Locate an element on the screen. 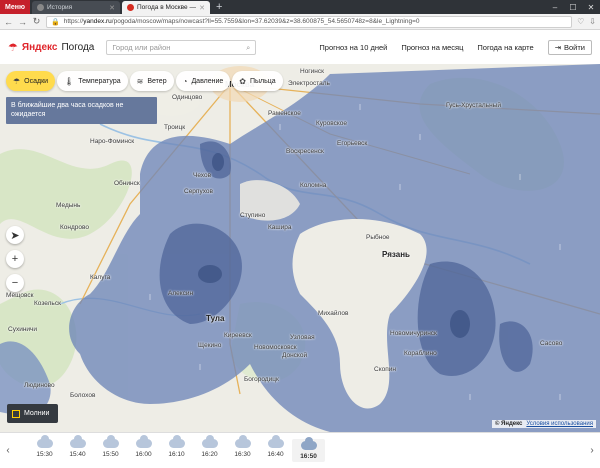 The image size is (600, 468). city-label: Коломна is located at coordinates (313, 185).